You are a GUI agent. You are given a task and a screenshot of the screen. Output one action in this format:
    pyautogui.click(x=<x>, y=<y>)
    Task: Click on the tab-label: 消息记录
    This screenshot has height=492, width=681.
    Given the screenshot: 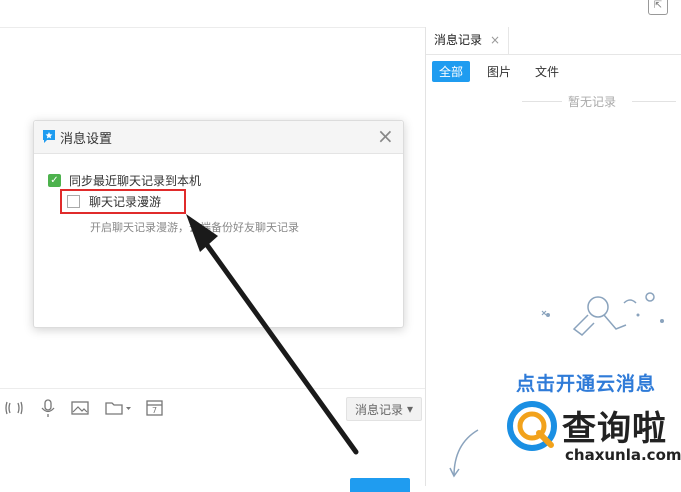 What is the action you would take?
    pyautogui.click(x=458, y=40)
    